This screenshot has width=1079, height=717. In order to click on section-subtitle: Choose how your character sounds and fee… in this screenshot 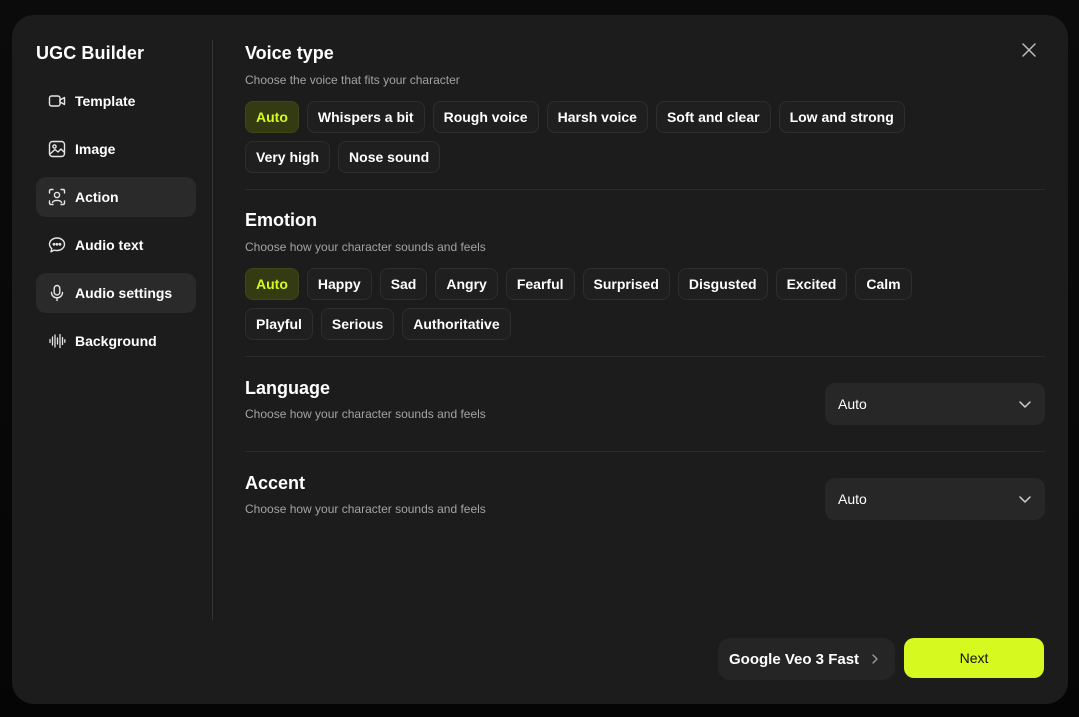, I will do `click(365, 247)`.